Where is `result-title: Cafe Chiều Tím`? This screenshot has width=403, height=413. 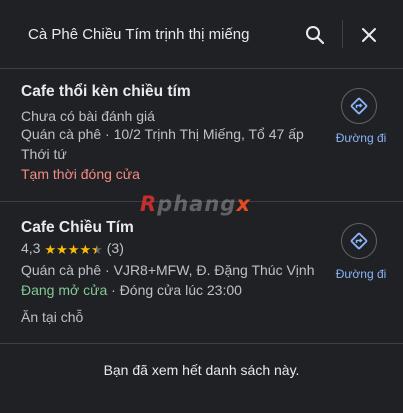 result-title: Cafe Chiều Tím is located at coordinates (77, 228).